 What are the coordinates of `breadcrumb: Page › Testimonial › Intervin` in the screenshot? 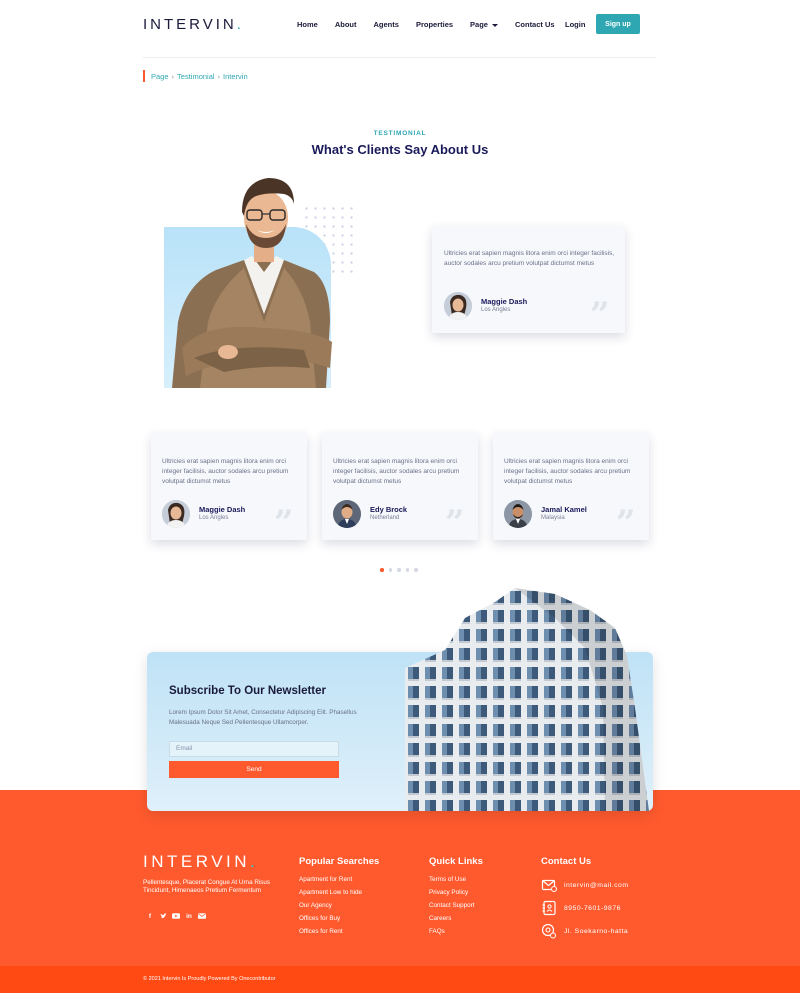 It's located at (195, 76).